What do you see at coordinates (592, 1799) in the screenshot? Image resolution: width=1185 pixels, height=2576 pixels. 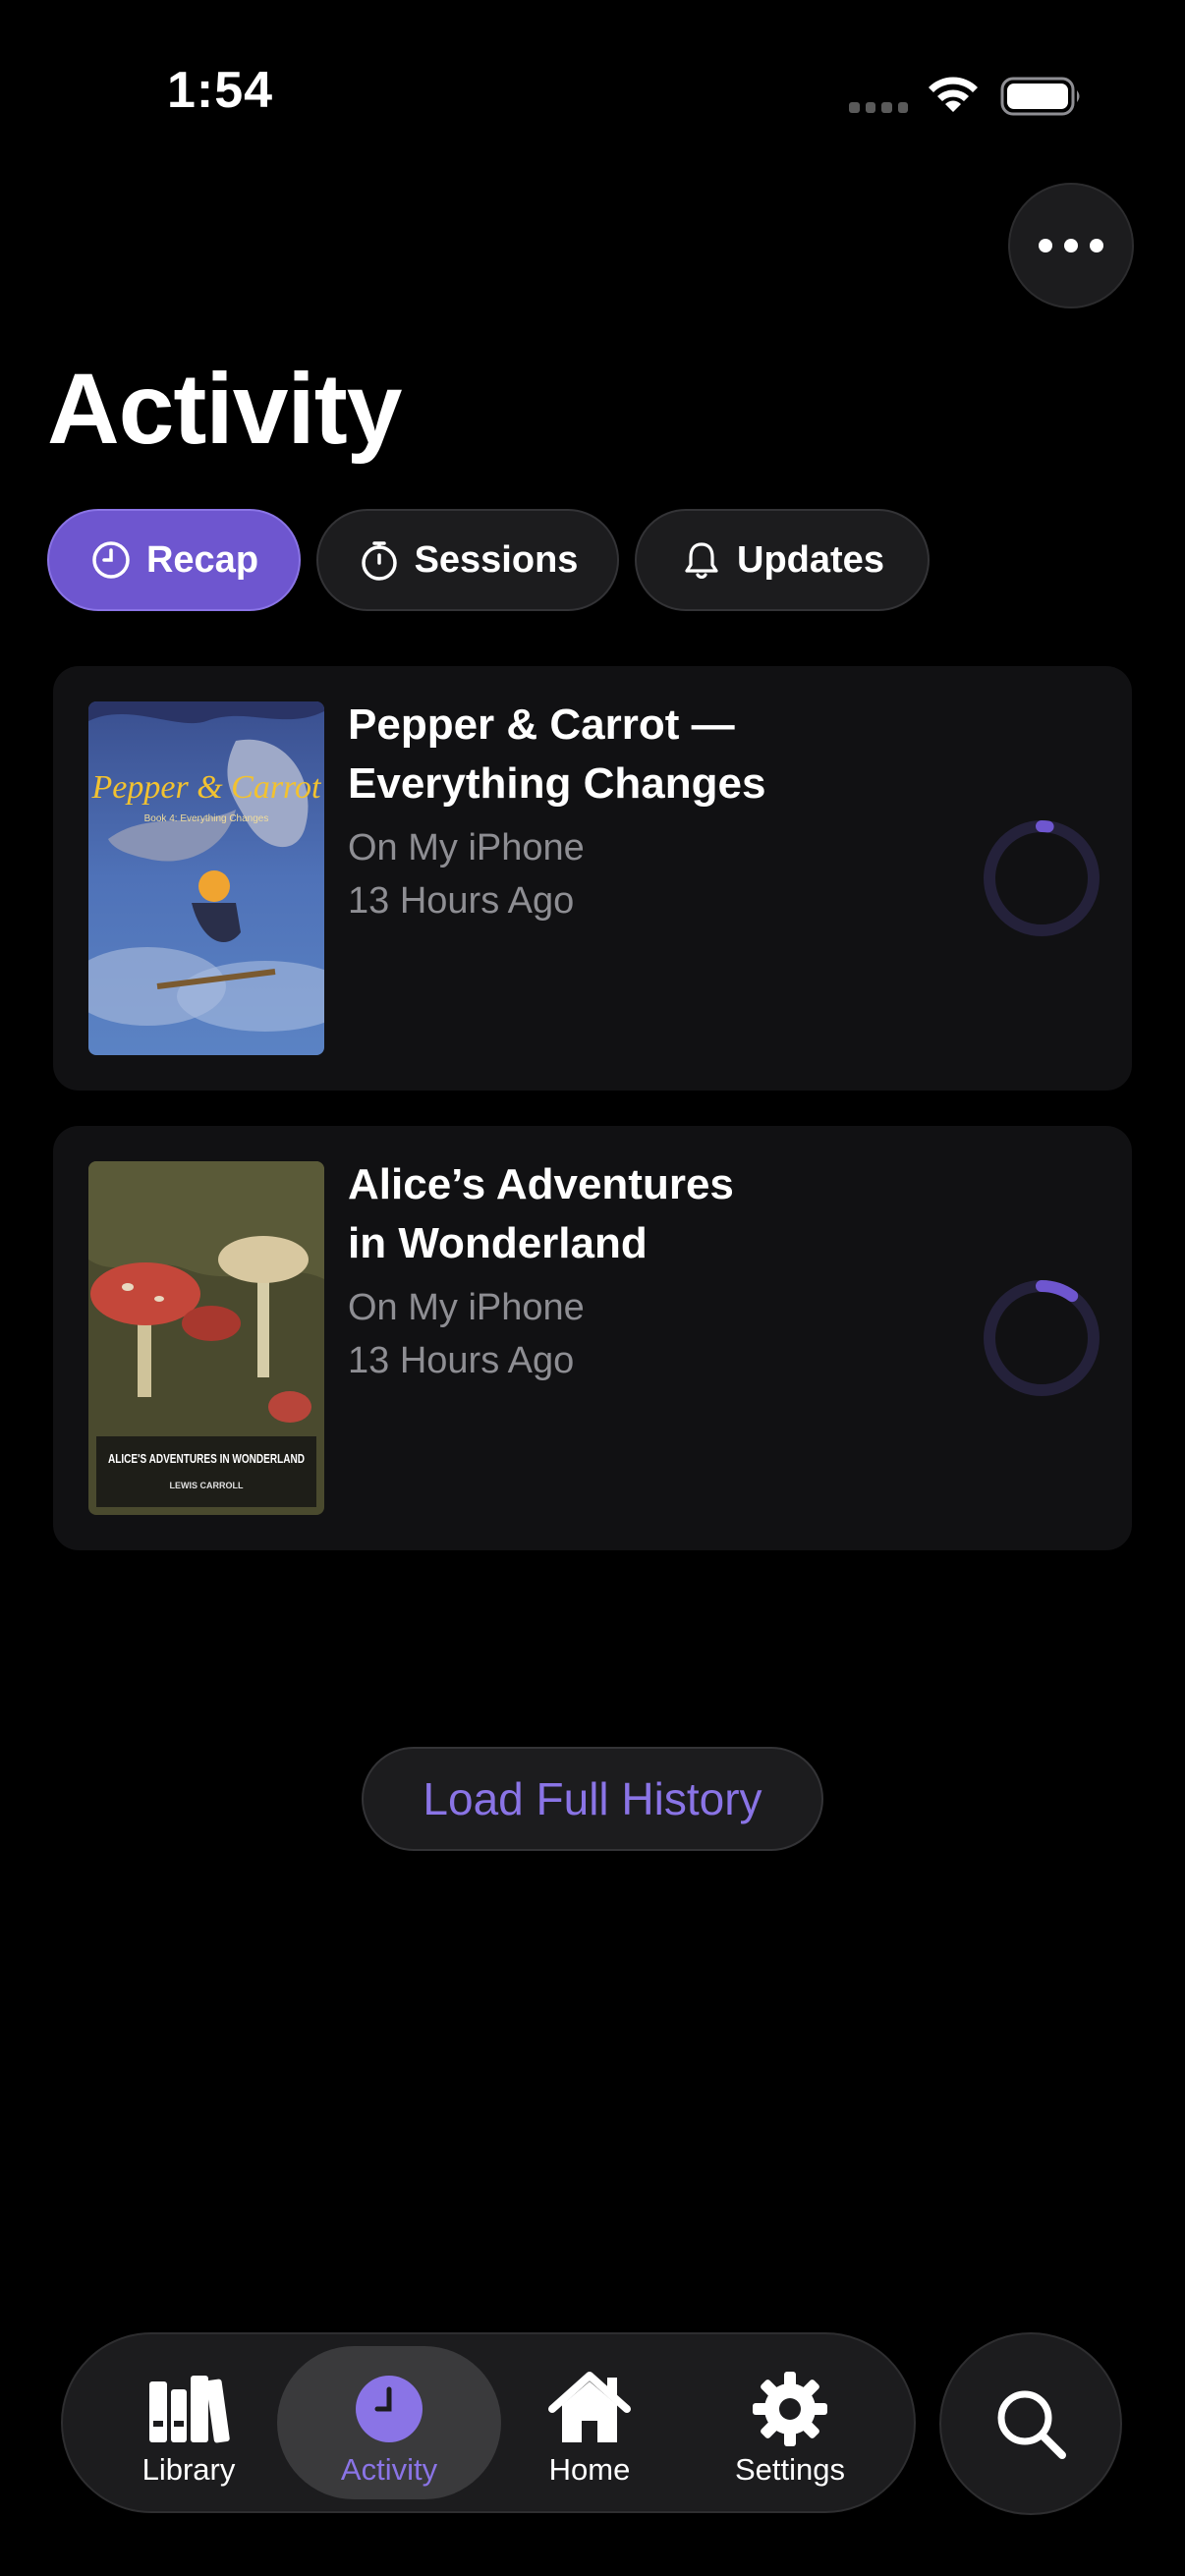 I see `load-full-history-button: Load Full History` at bounding box center [592, 1799].